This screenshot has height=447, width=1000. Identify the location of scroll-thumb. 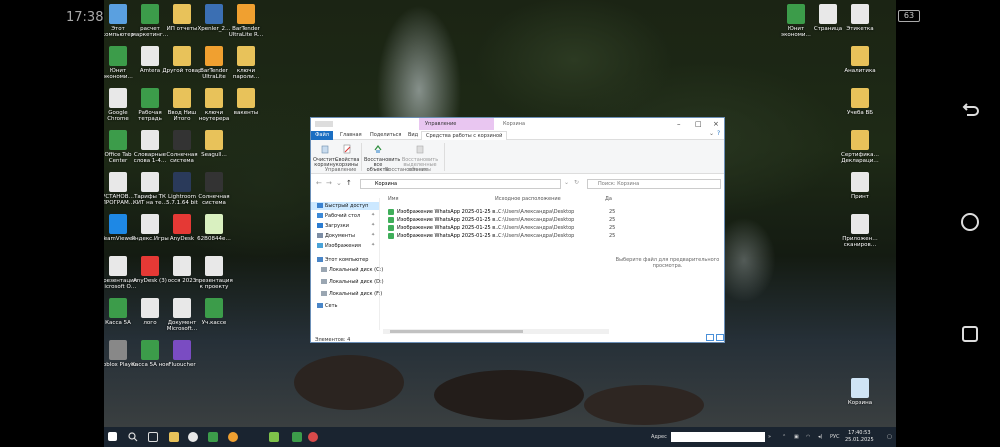
(456, 331).